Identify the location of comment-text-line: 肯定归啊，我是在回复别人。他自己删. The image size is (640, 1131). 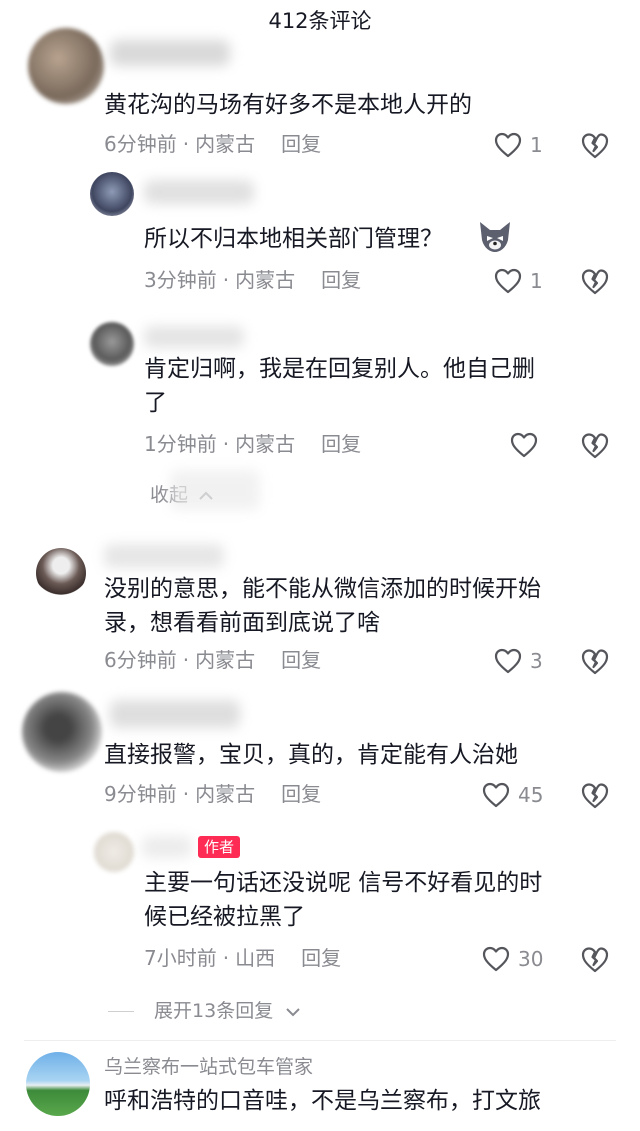
(339, 369).